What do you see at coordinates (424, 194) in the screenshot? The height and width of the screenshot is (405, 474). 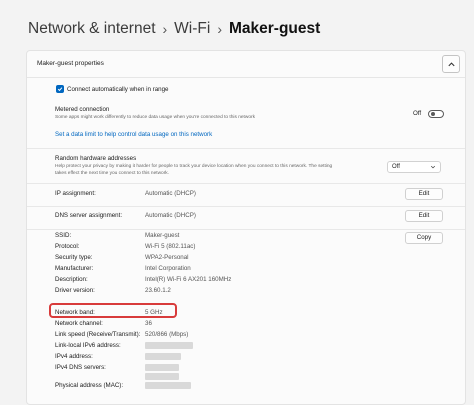 I see `ip-edit-button: Edit` at bounding box center [424, 194].